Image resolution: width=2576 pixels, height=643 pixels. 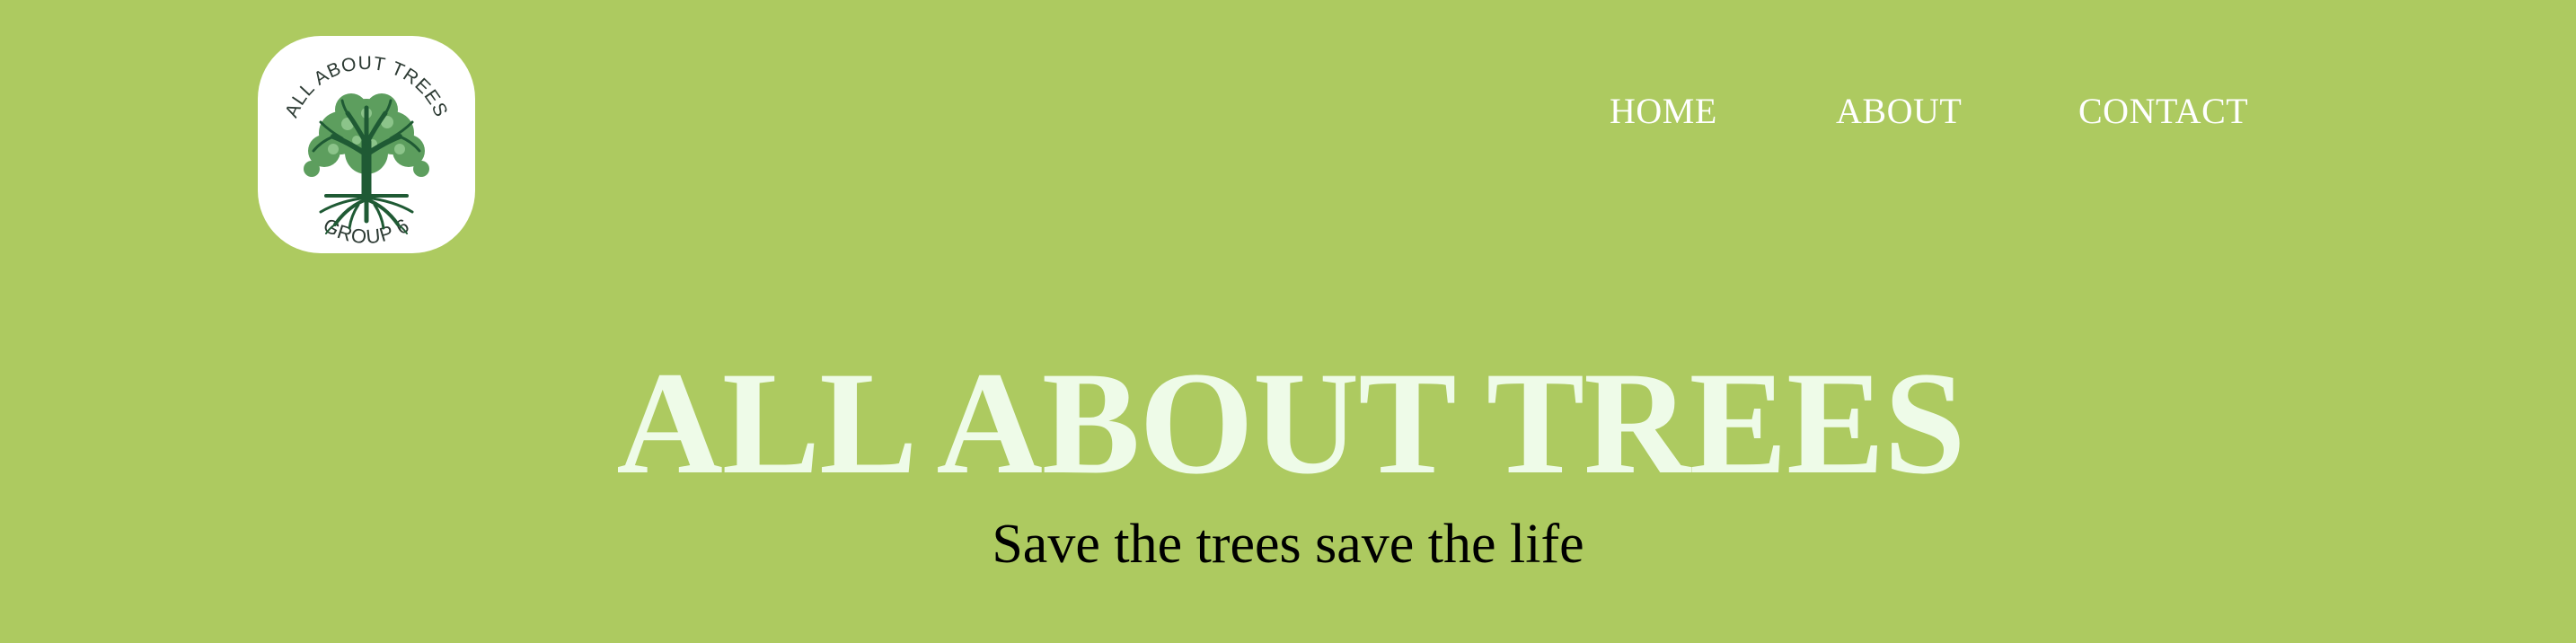 What do you see at coordinates (2163, 111) in the screenshot?
I see `nav-link-contact: CONTACT` at bounding box center [2163, 111].